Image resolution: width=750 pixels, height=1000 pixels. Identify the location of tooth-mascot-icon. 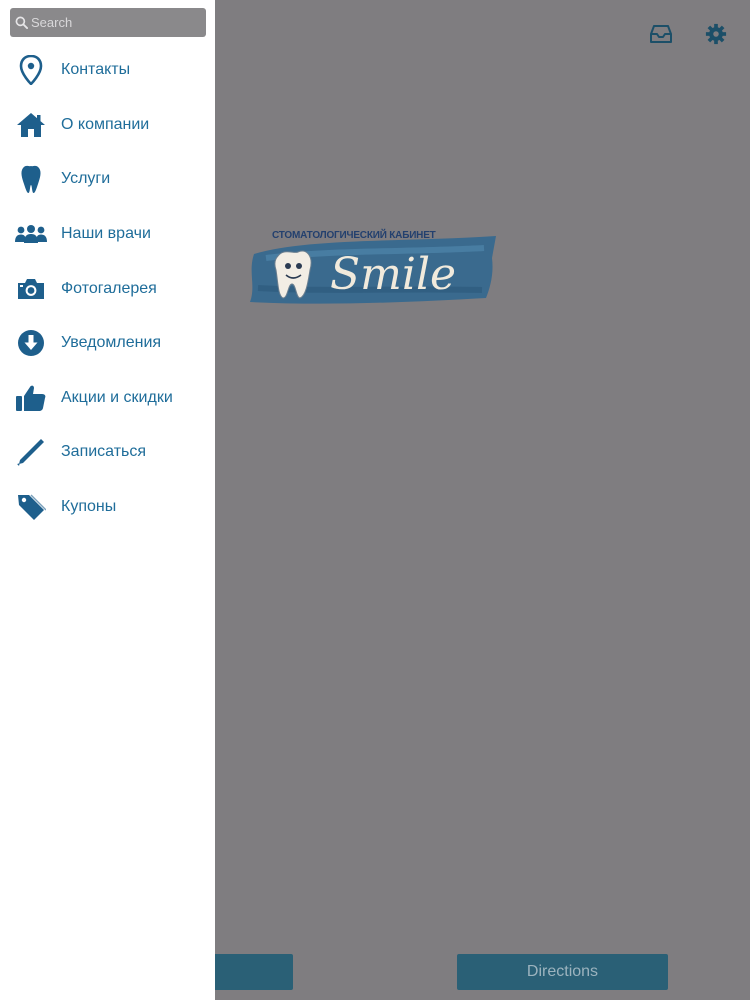
(293, 274).